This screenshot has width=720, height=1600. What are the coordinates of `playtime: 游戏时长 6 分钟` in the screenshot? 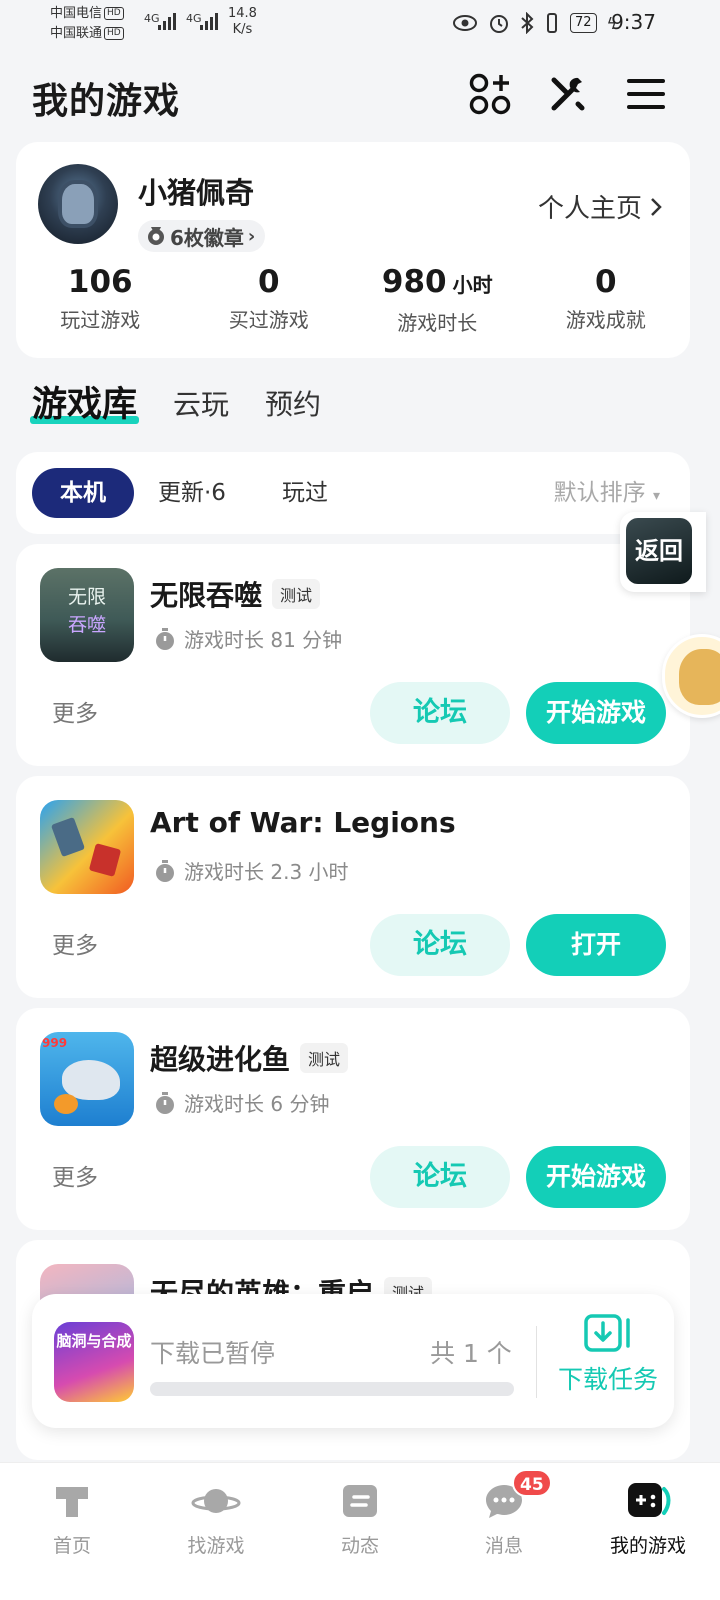 It's located at (241, 1102).